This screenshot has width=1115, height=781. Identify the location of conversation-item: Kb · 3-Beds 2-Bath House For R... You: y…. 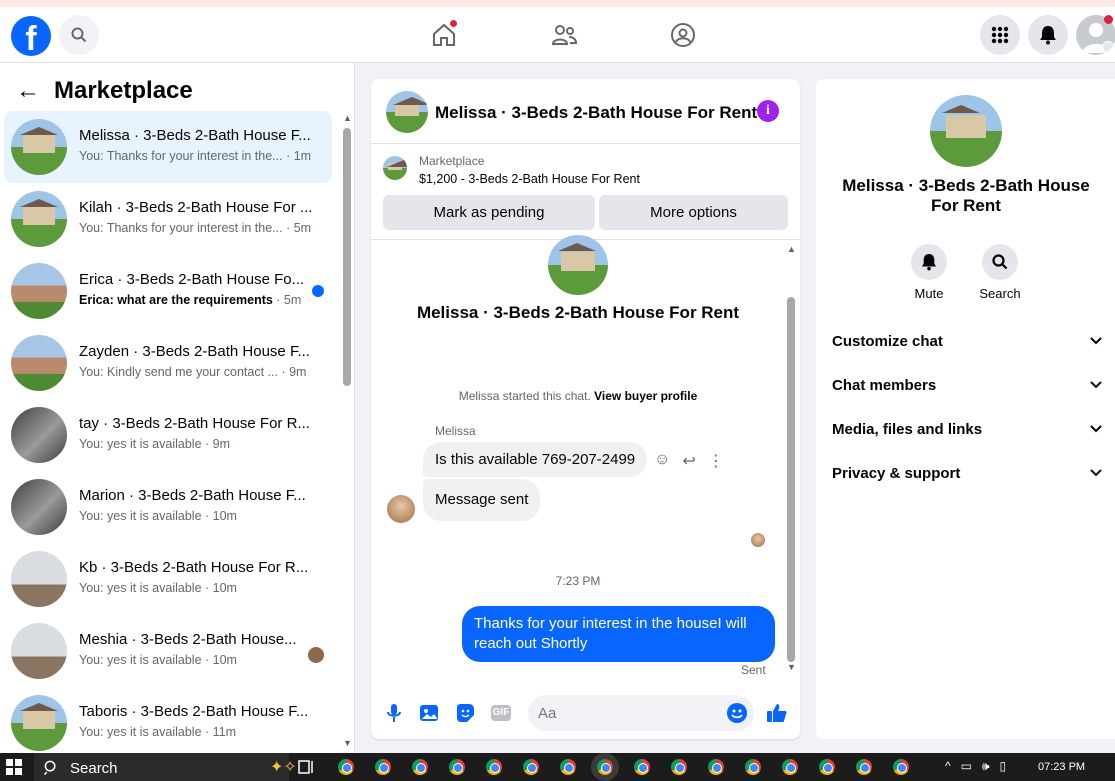
(168, 579).